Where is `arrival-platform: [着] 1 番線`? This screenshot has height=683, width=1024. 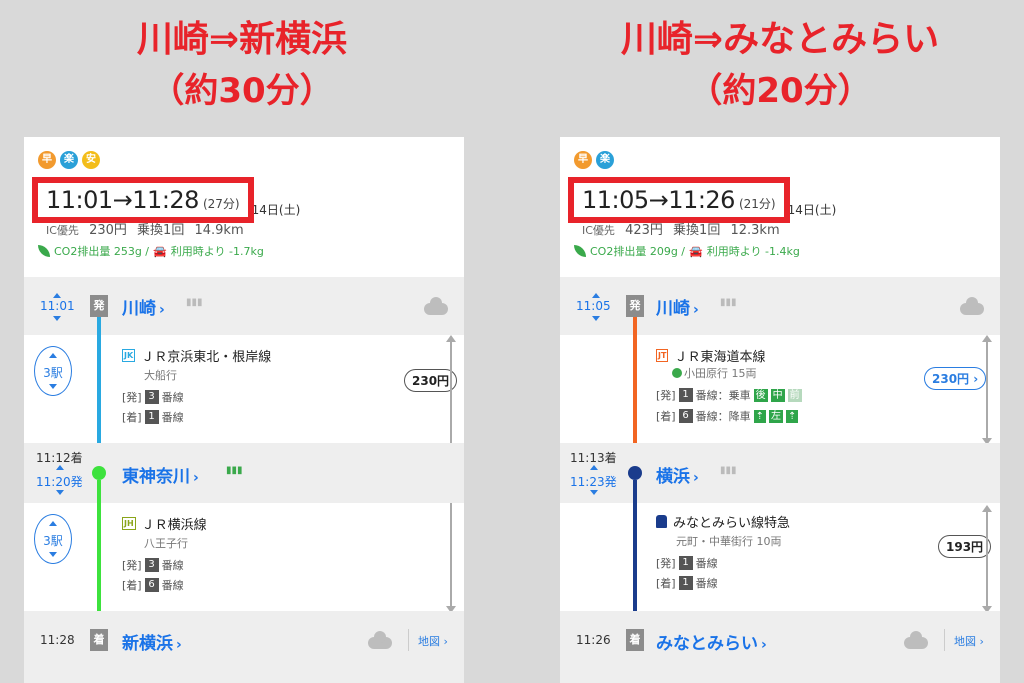 arrival-platform: [着] 1 番線 is located at coordinates (687, 583).